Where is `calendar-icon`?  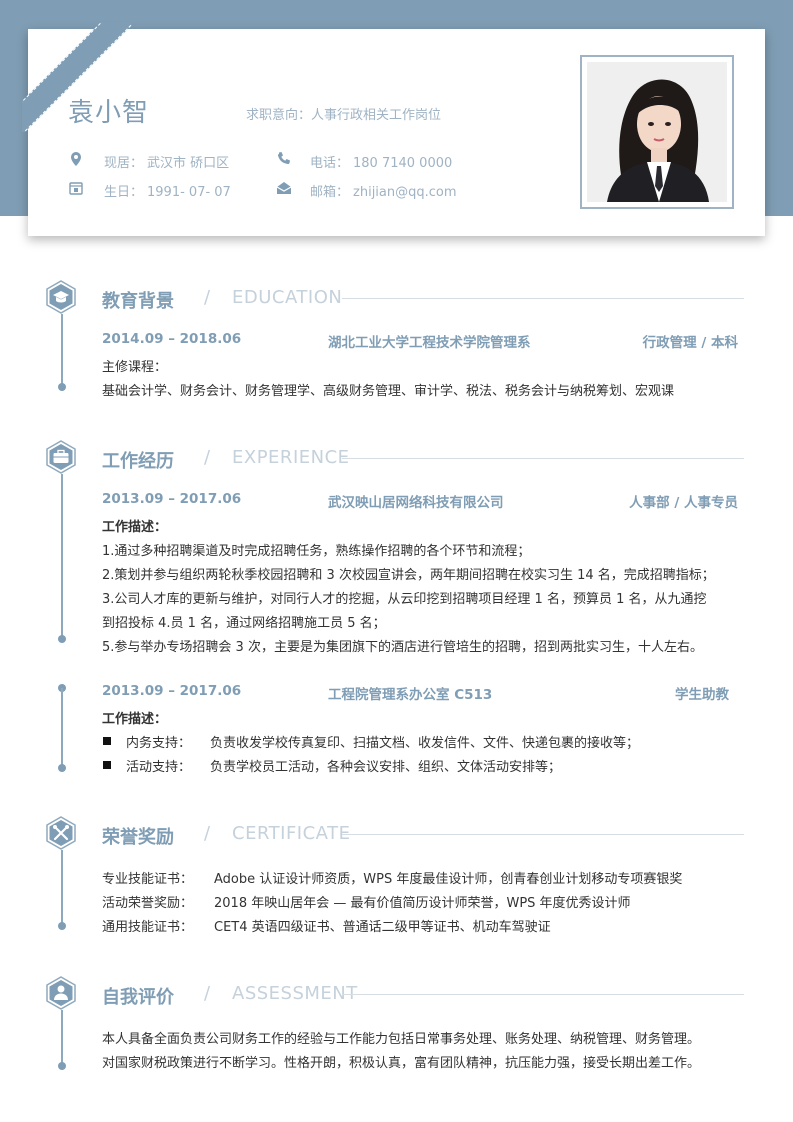 calendar-icon is located at coordinates (76, 188).